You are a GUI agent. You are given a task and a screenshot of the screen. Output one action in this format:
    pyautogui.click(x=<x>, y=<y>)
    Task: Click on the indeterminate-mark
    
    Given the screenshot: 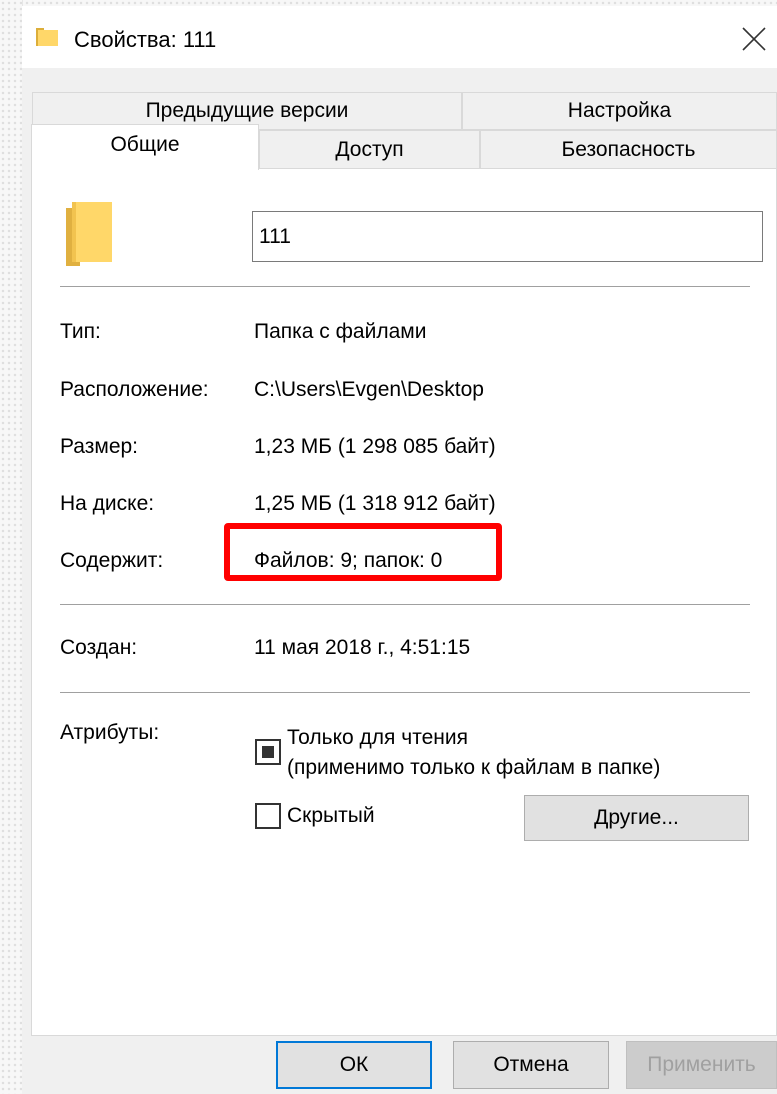 What is the action you would take?
    pyautogui.click(x=268, y=752)
    